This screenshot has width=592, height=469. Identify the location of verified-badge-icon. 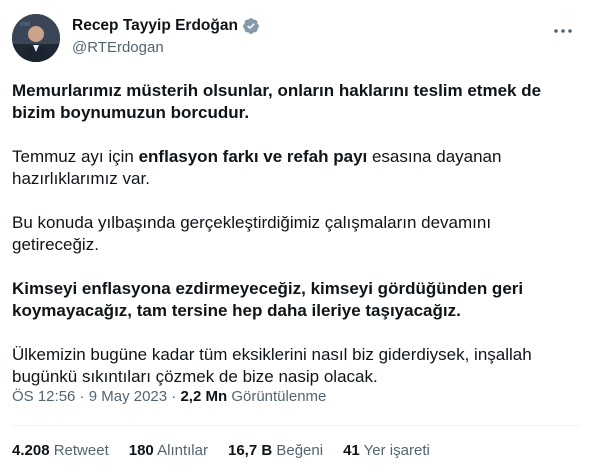
(251, 26).